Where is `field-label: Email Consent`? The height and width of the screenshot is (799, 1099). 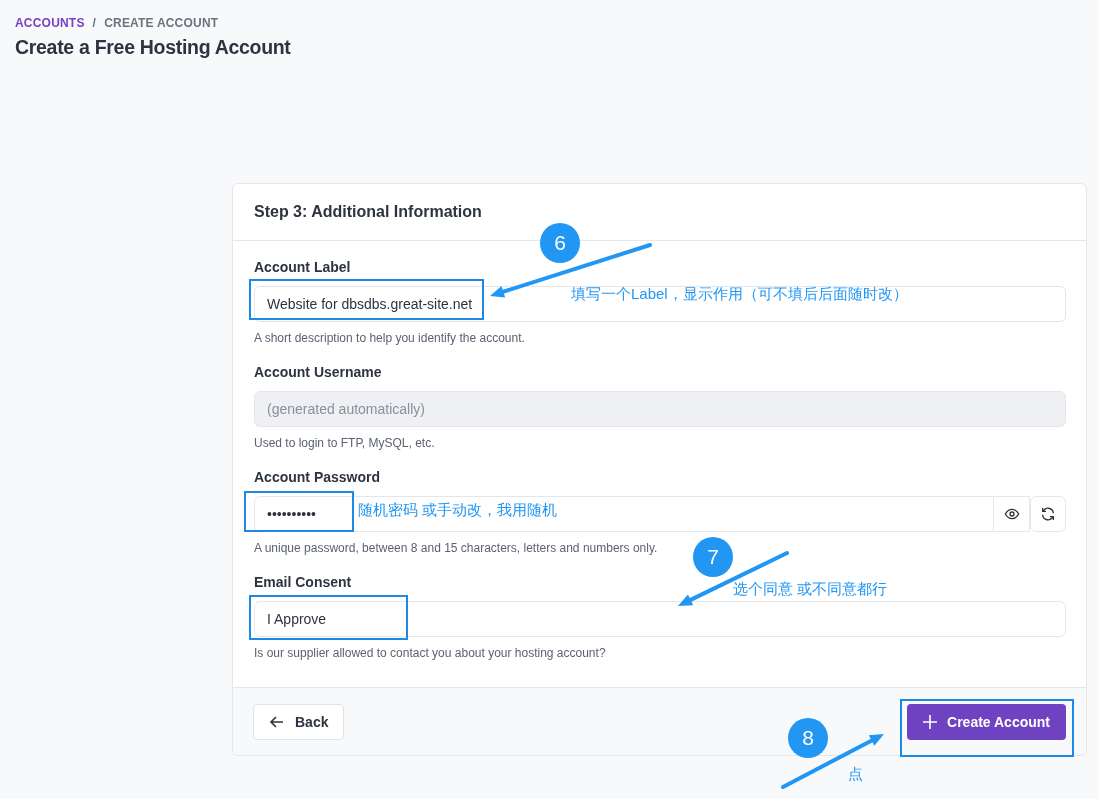 field-label: Email Consent is located at coordinates (303, 582).